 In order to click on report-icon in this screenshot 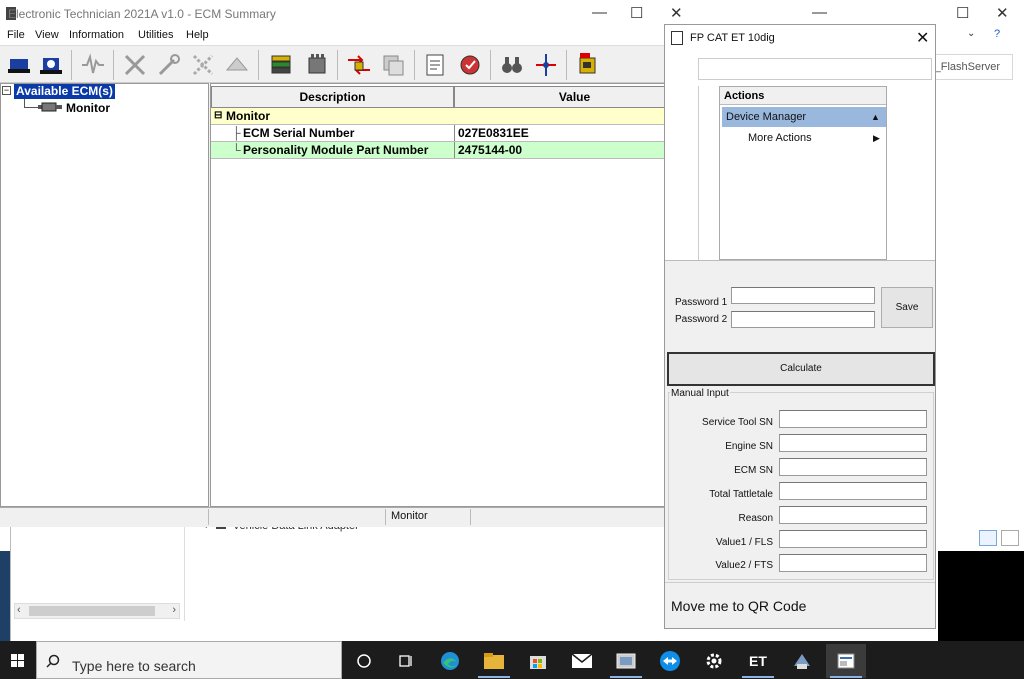, I will do `click(435, 65)`.